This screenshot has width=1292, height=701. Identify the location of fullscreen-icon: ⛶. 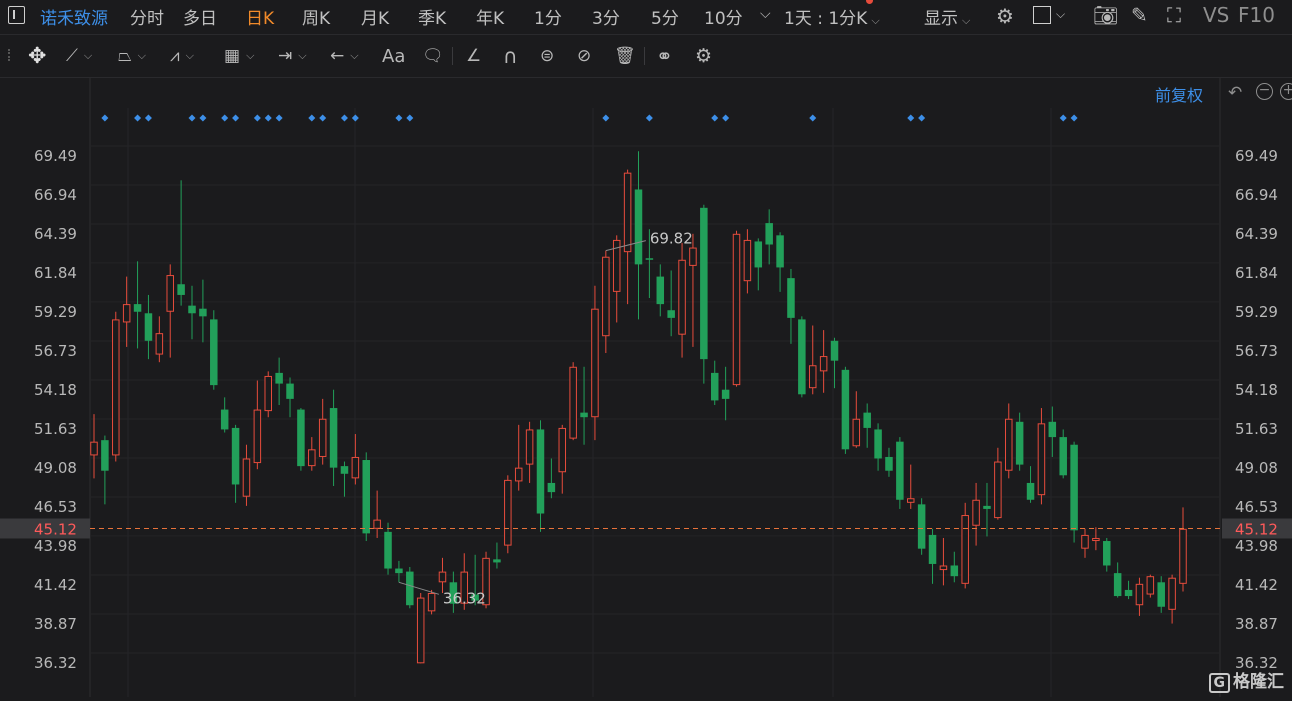
(1174, 15).